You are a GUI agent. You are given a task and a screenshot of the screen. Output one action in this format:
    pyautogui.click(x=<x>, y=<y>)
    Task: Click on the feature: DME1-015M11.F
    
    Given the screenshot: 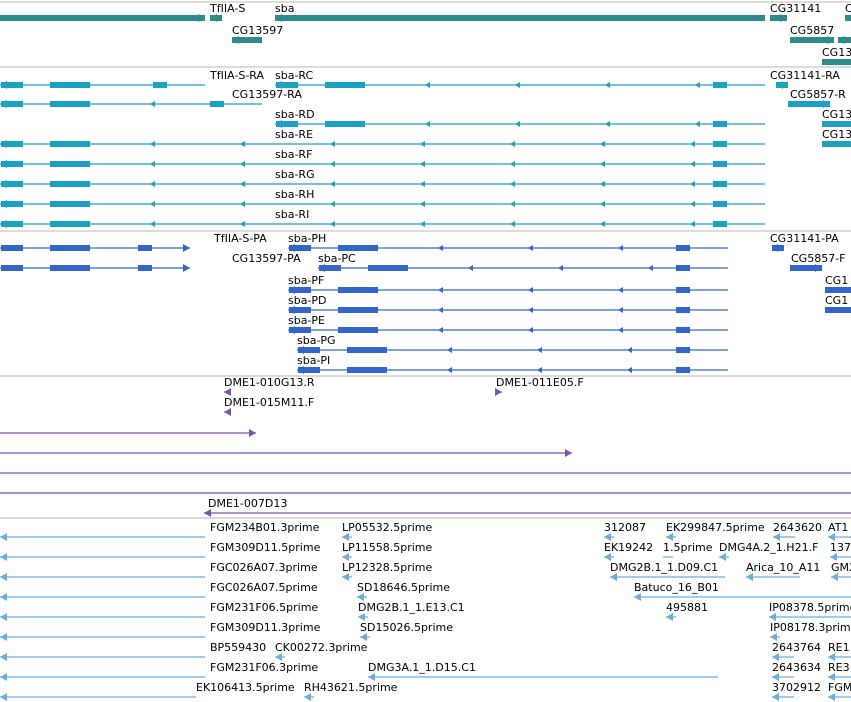 What is the action you would take?
    pyautogui.click(x=269, y=406)
    